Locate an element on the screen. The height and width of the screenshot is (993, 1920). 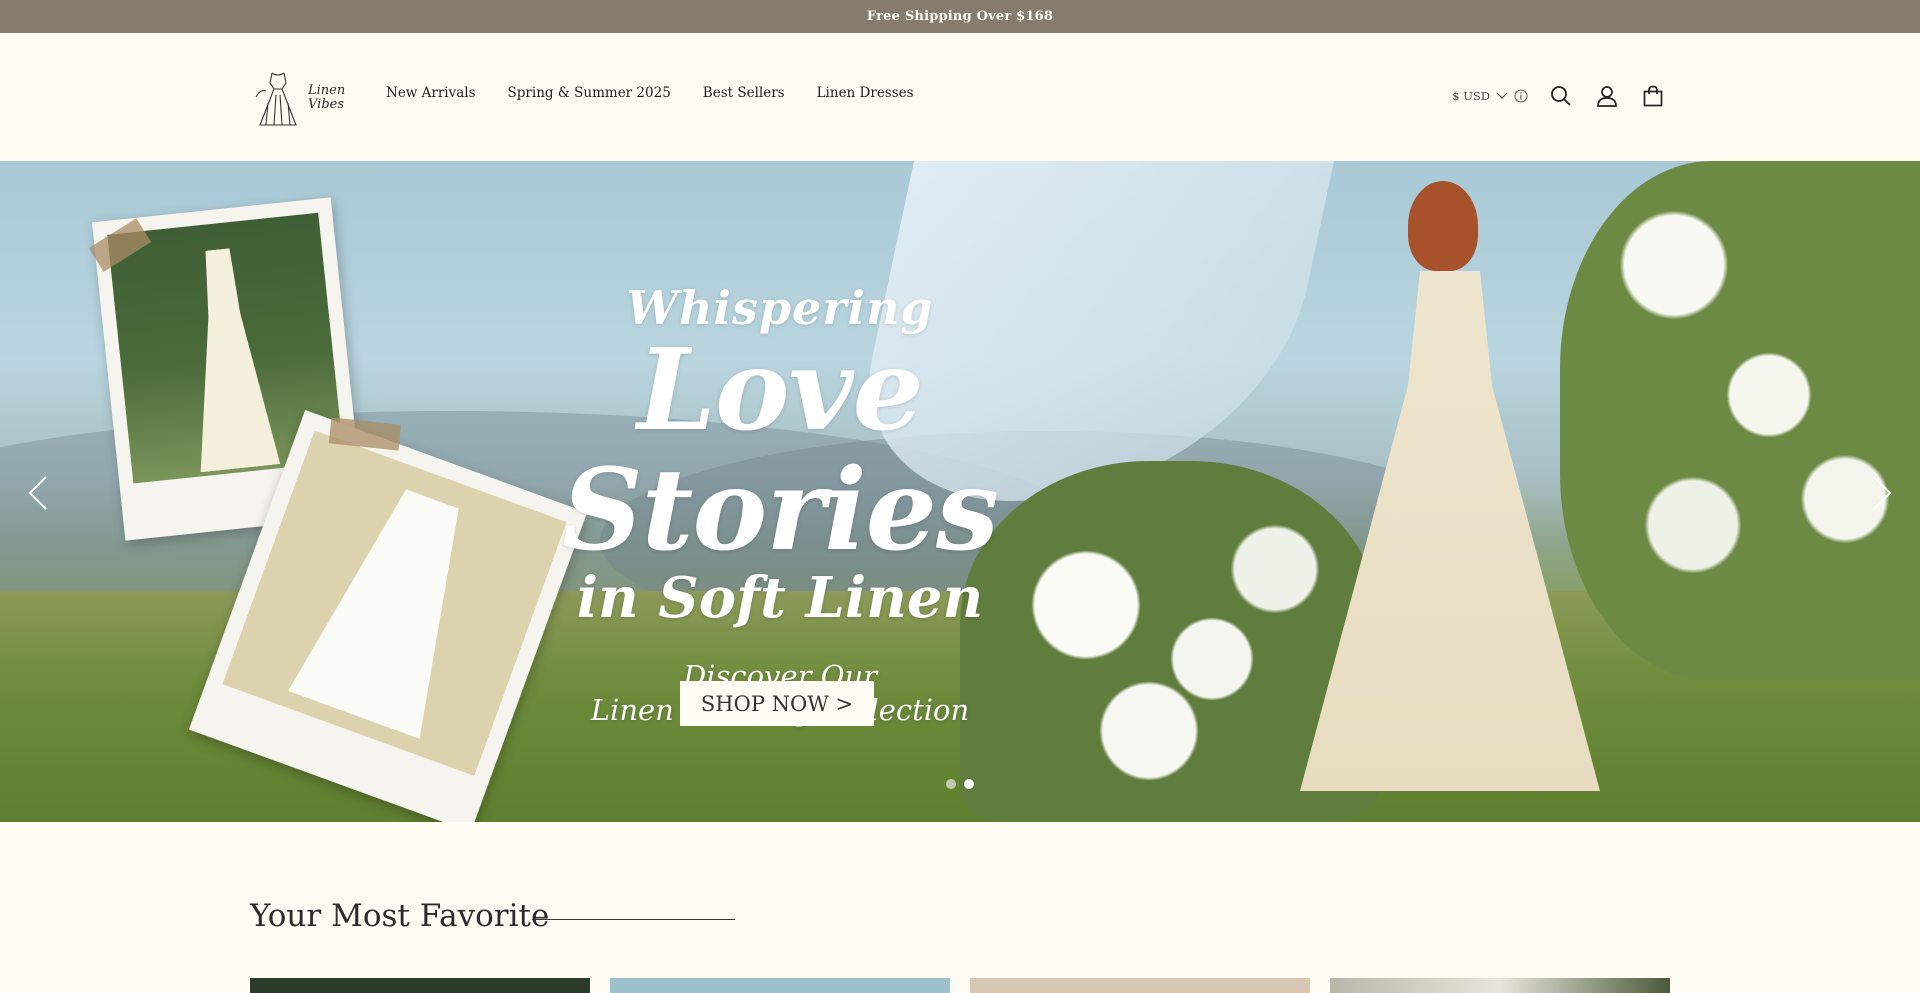
logo-text-line1: Linen is located at coordinates (327, 90).